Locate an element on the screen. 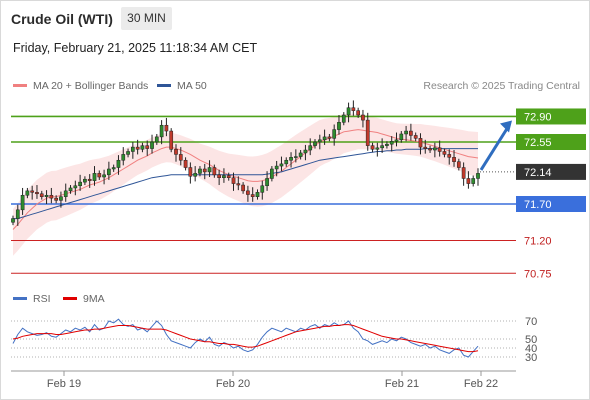 The height and width of the screenshot is (400, 590). time-tick-label: Feb 19 is located at coordinates (64, 384).